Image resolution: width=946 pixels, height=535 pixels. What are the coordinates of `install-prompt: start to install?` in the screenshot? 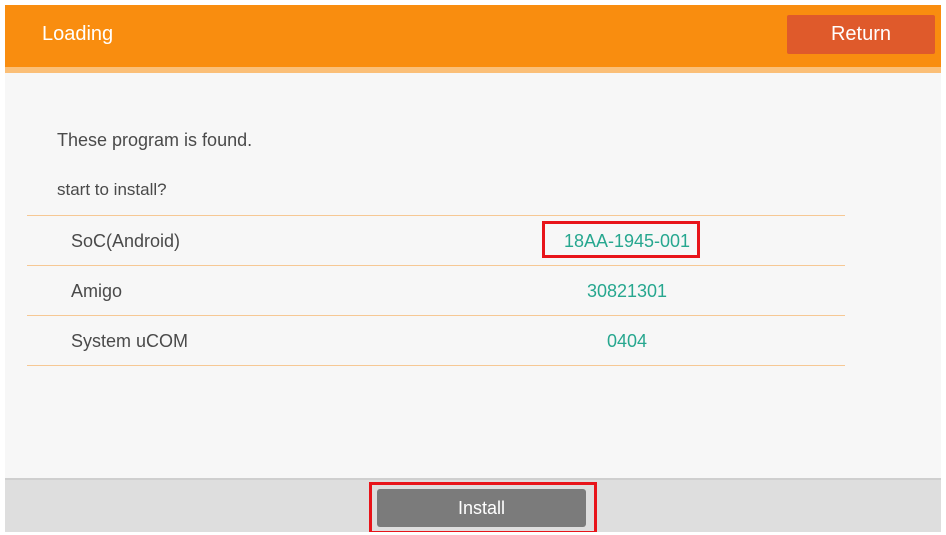 It's located at (112, 189).